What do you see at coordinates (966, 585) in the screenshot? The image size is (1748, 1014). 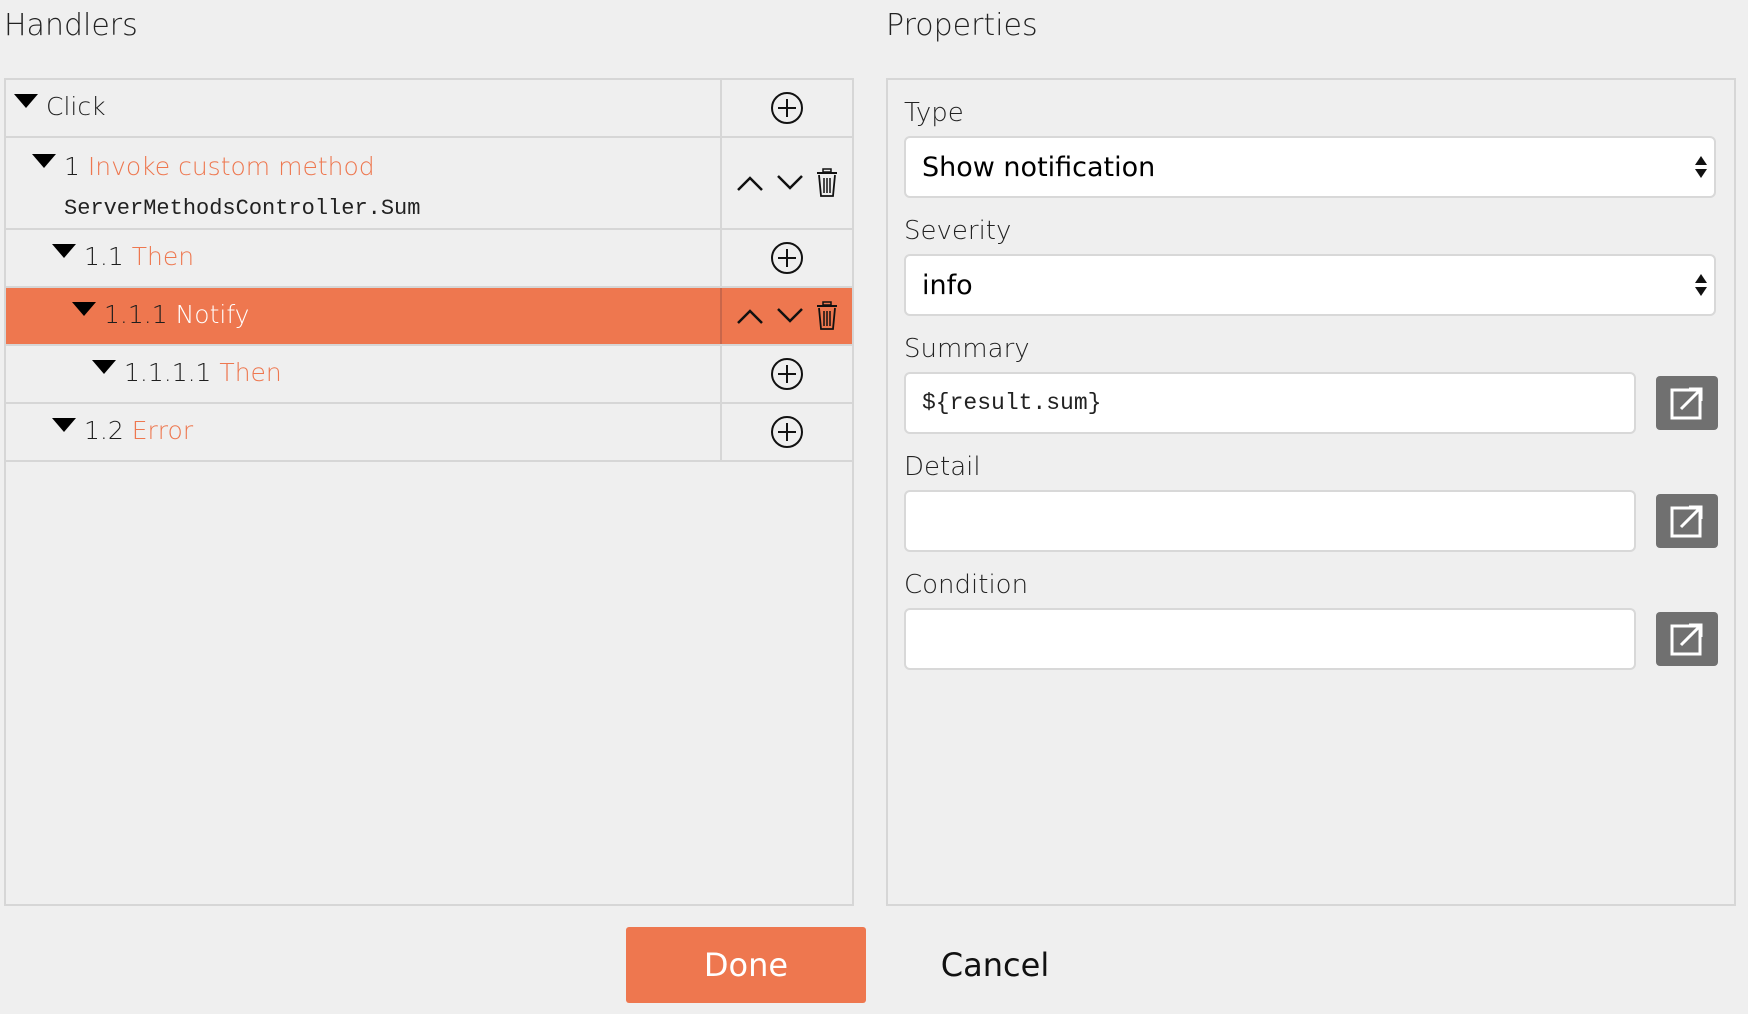 I see `condition-label: Condition` at bounding box center [966, 585].